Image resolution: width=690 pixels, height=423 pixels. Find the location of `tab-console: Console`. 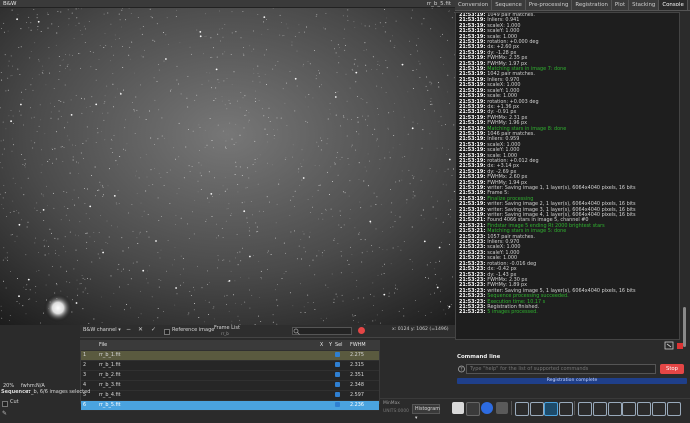

tab-console: Console is located at coordinates (673, 5).